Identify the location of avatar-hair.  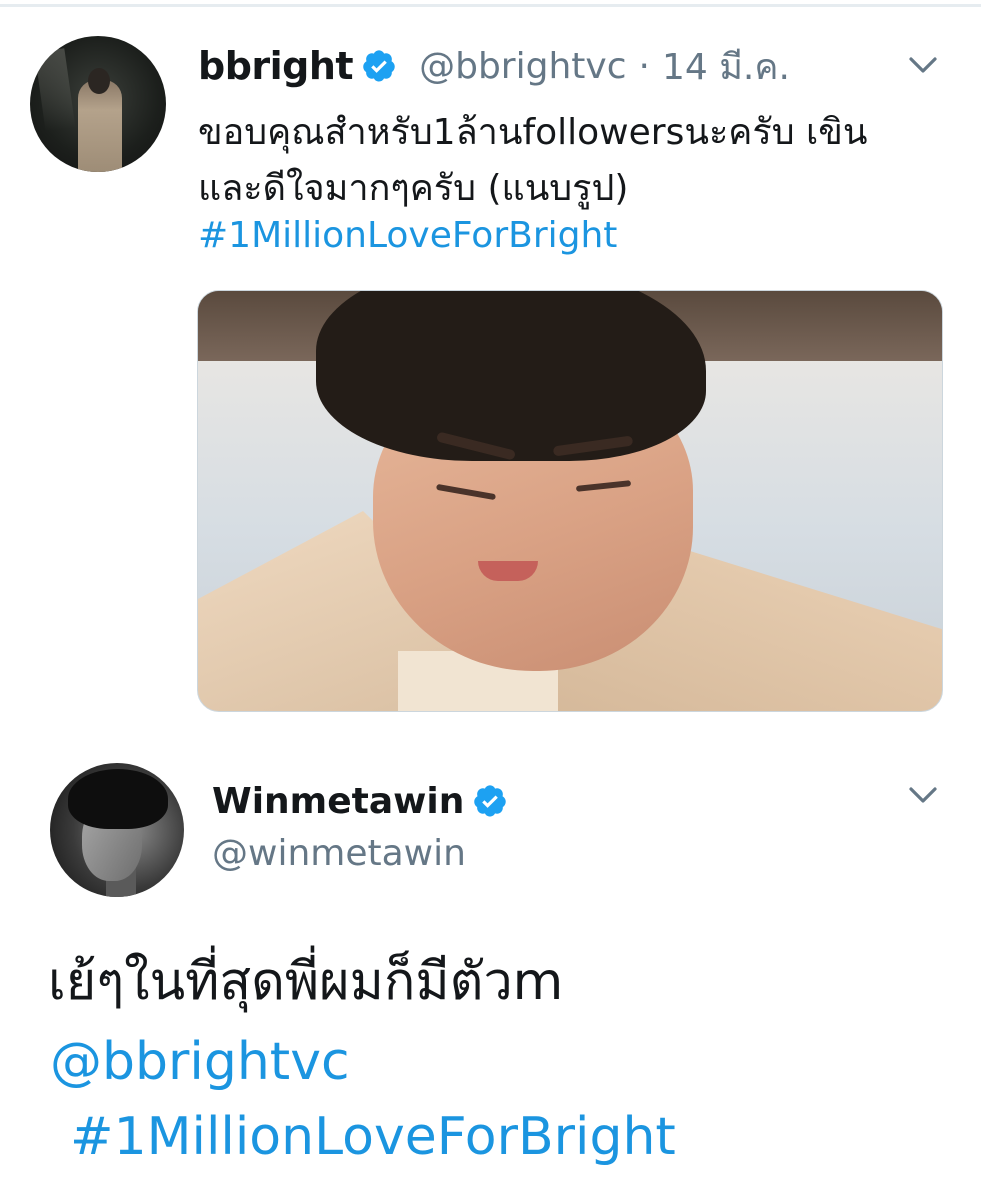
(118, 799).